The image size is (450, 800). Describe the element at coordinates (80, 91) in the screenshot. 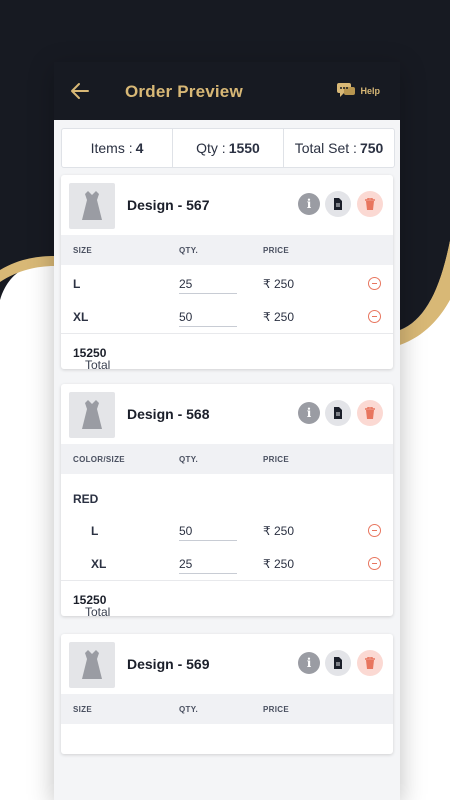

I see `arrow-left-icon` at that location.